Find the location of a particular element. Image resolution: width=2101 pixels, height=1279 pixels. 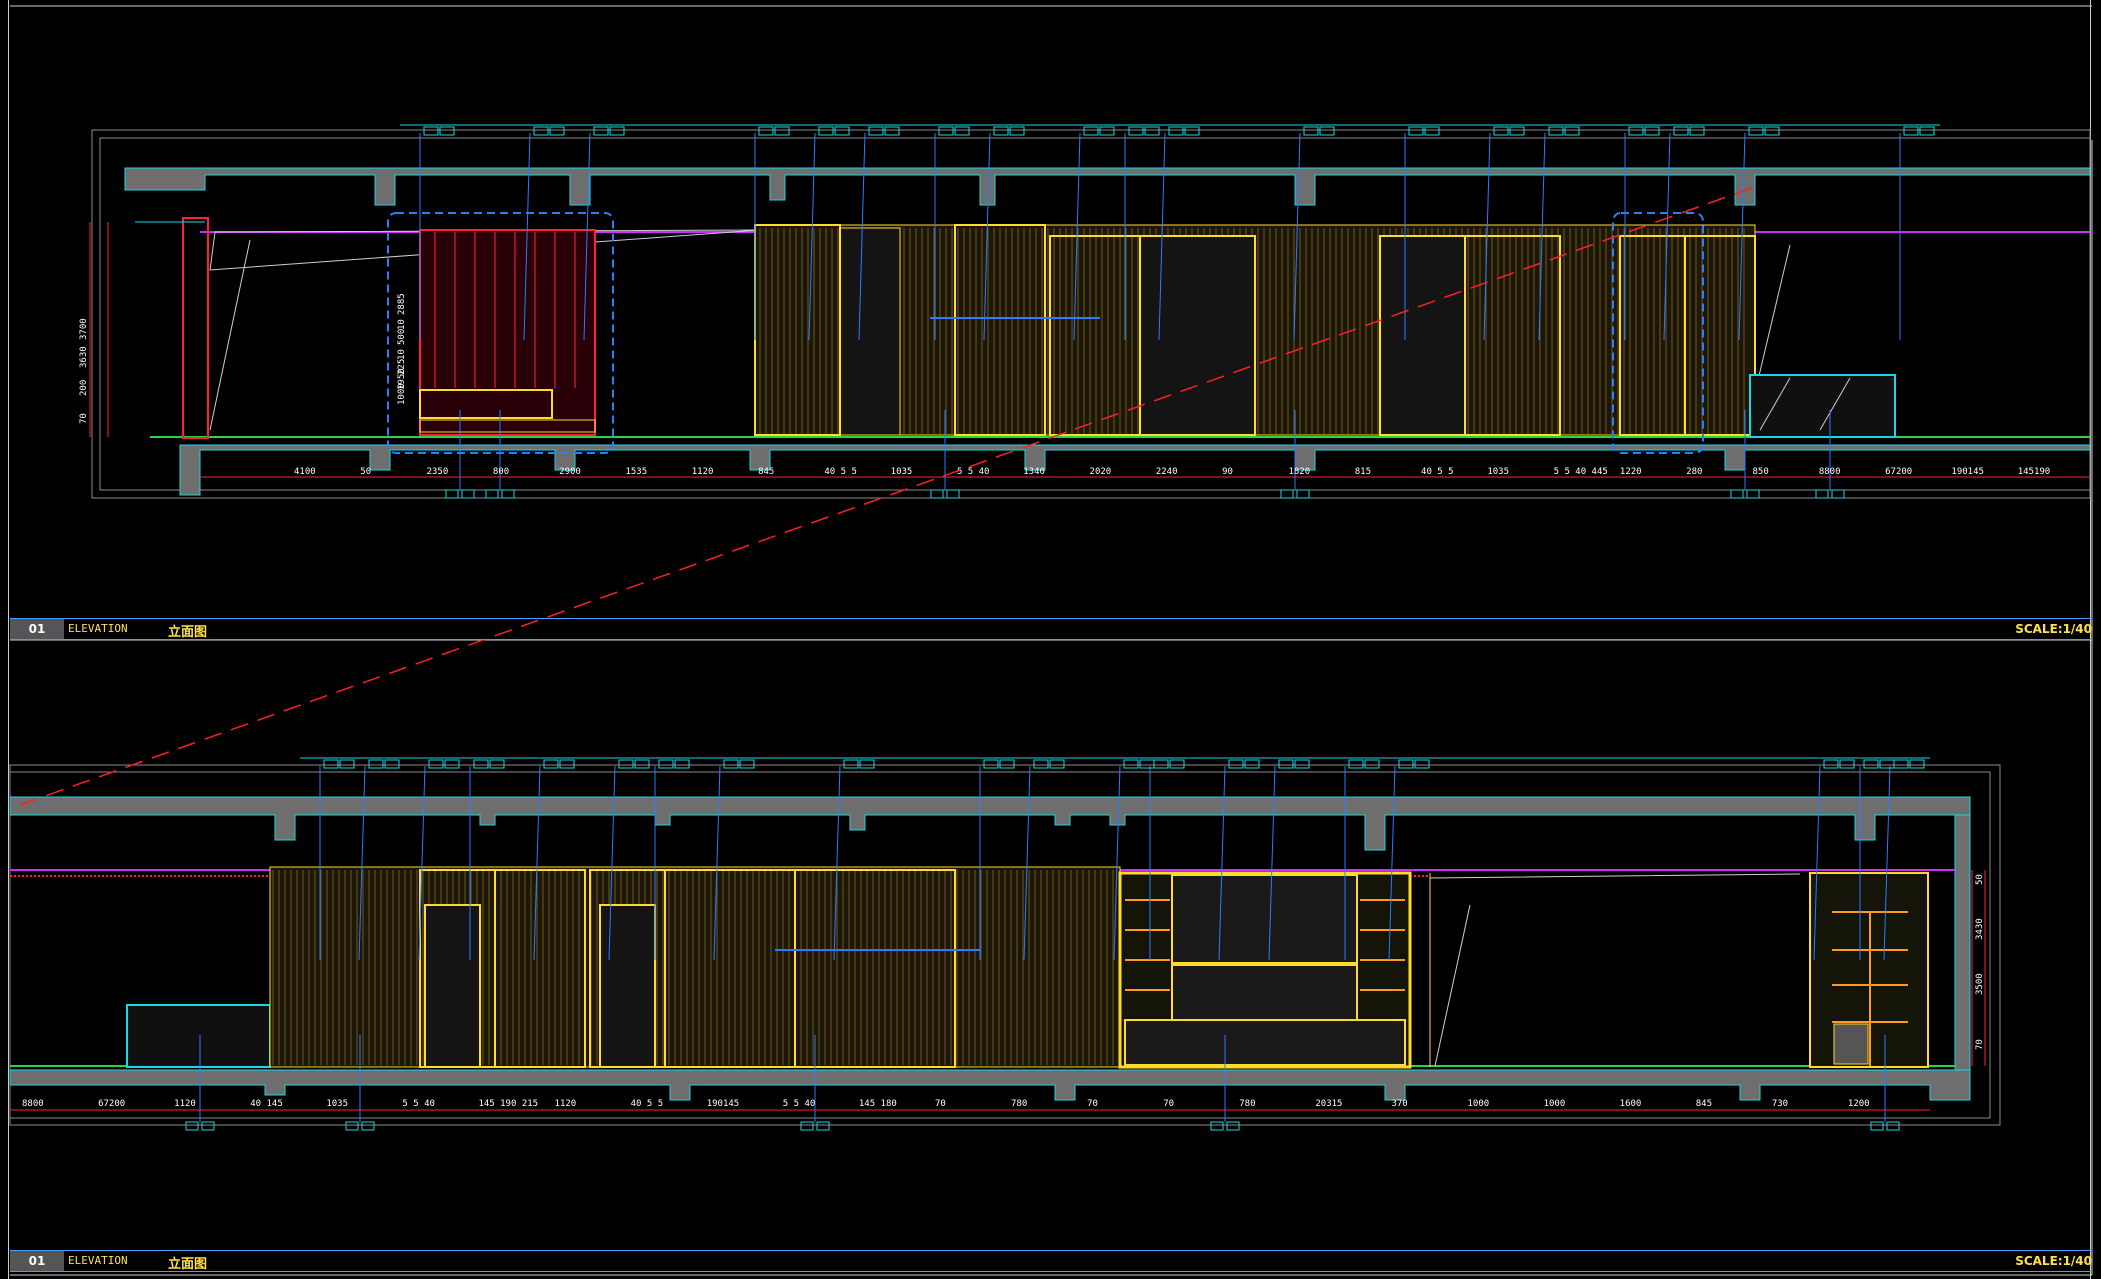

dimension-label: 780 is located at coordinates (1247, 1104).